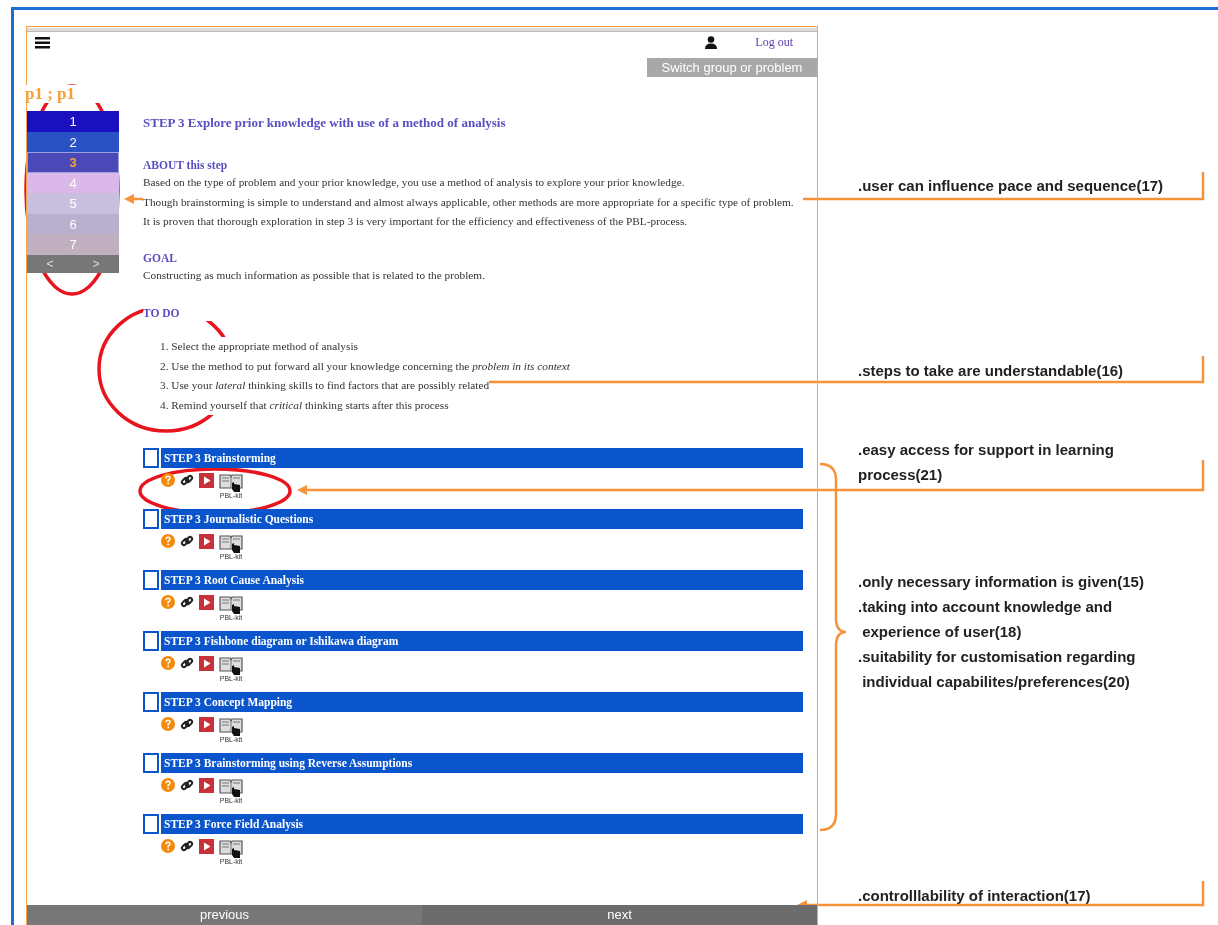 This screenshot has width=1218, height=925. Describe the element at coordinates (482, 763) in the screenshot. I see `method-title-bar: STEP 3 Brainstorming using Reverse Assumptions` at that location.